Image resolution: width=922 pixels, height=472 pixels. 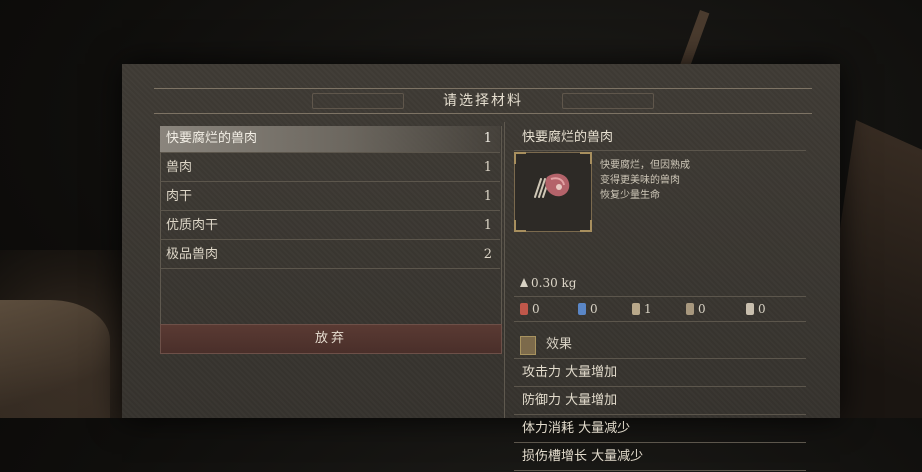 I want to click on item-weight: 0.30 kg, so click(x=548, y=283).